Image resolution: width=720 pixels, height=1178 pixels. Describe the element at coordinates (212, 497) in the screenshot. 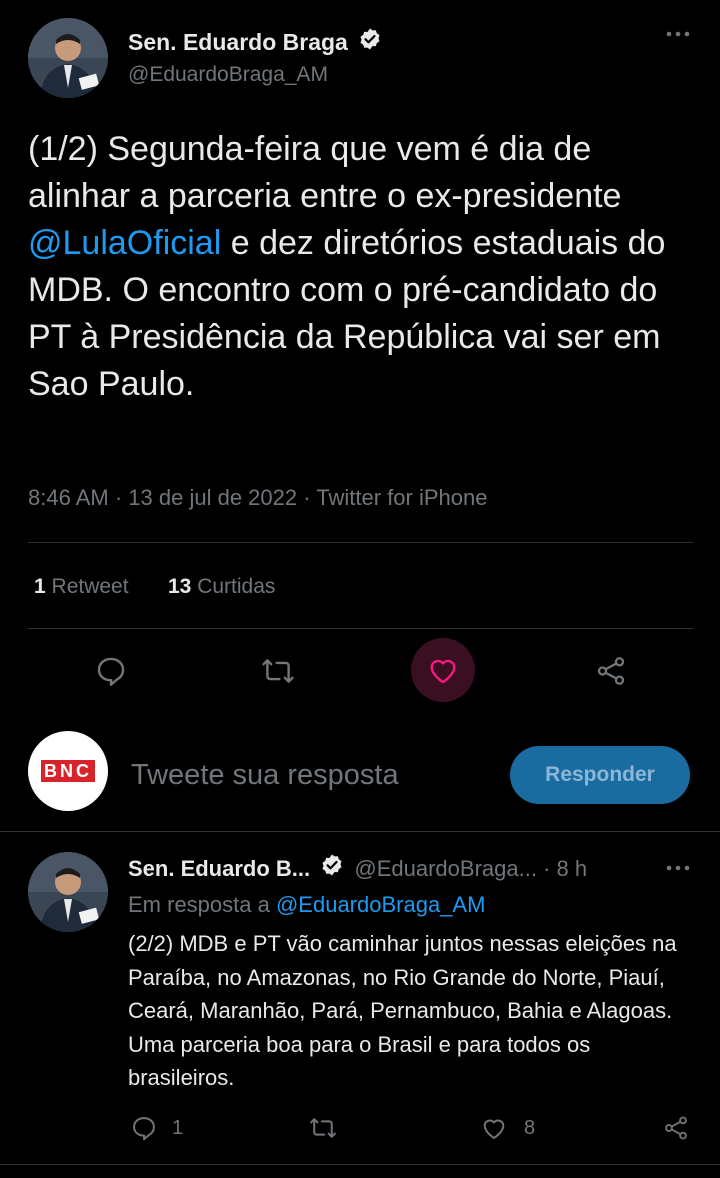

I see `tweet-date: 13 de jul de 2022` at that location.